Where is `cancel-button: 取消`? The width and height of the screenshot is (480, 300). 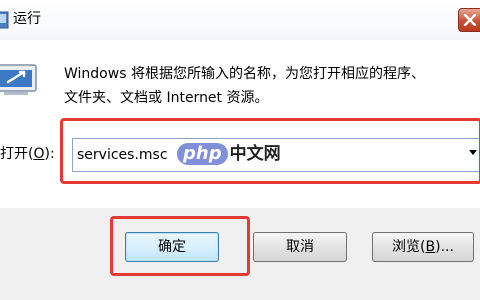
cancel-button: 取消 is located at coordinates (300, 247).